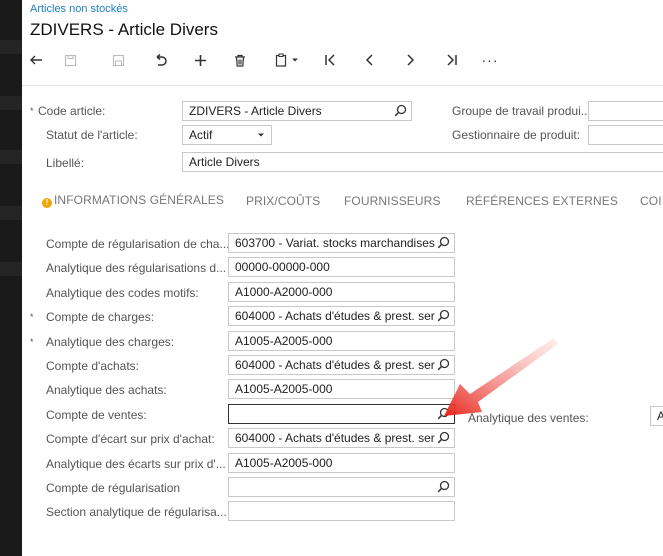 The height and width of the screenshot is (556, 663). Describe the element at coordinates (341, 267) in the screenshot. I see `subaccount-field: 00000-00000-000` at that location.